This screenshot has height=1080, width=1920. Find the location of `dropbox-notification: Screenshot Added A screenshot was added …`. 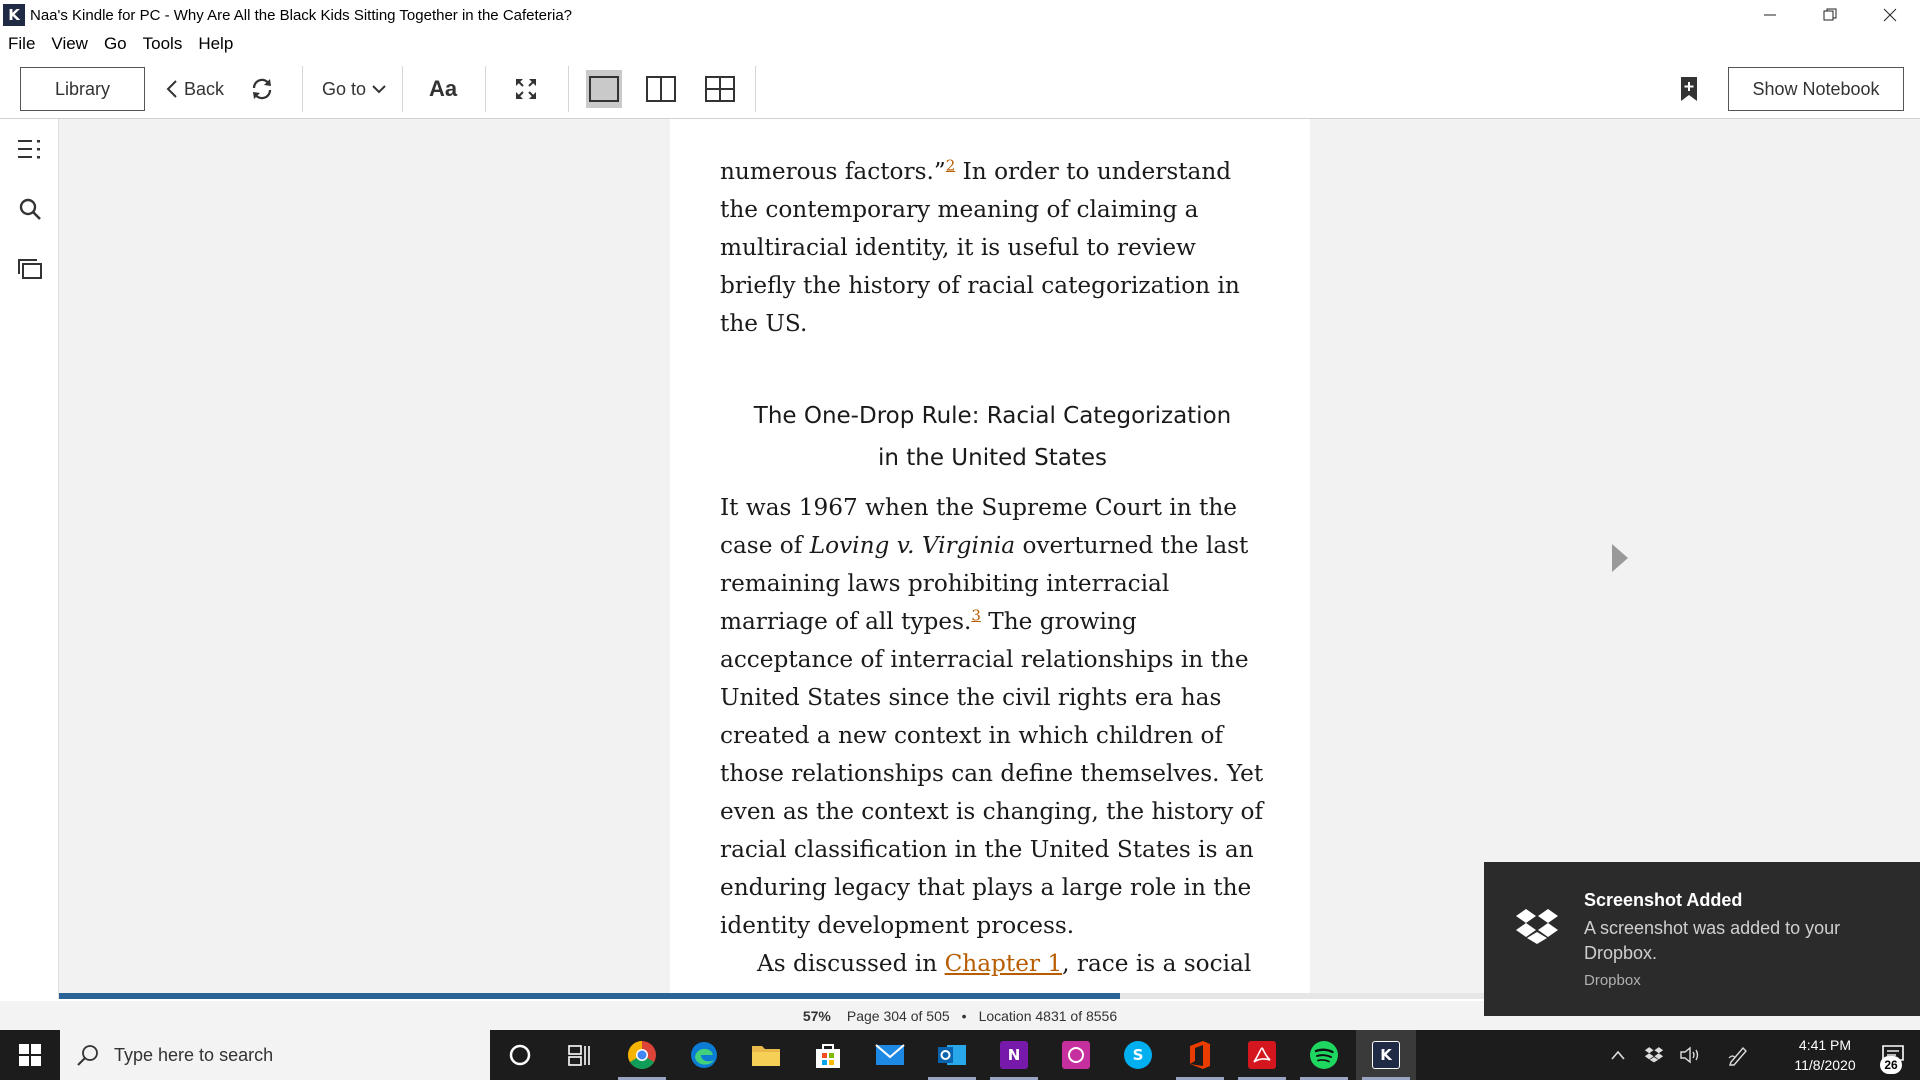

dropbox-notification: Screenshot Added A screenshot was added … is located at coordinates (1702, 939).